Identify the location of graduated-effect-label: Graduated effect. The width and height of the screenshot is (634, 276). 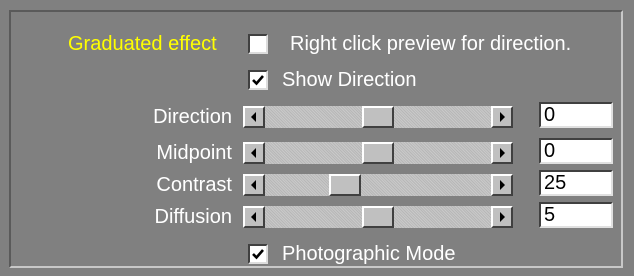
(142, 44).